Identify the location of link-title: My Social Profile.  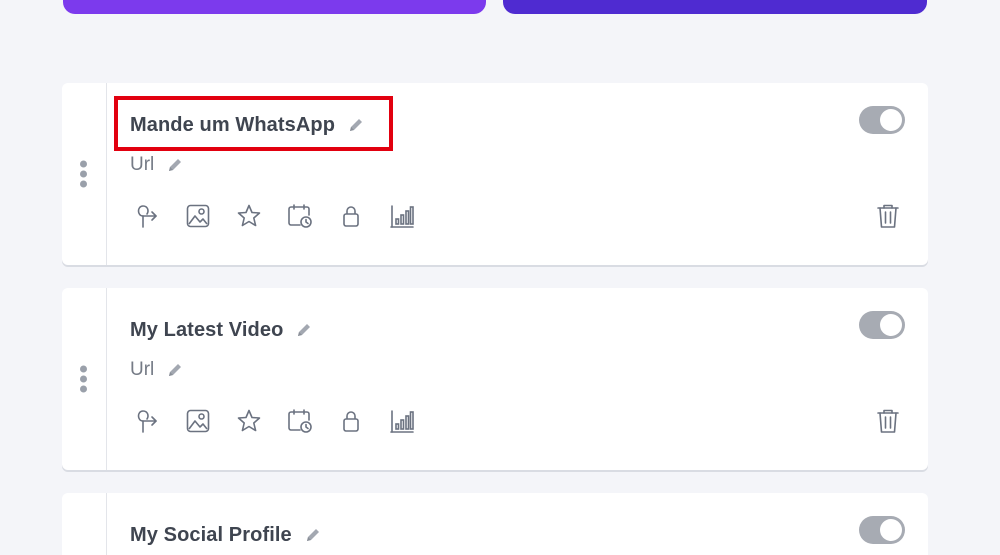
(211, 535).